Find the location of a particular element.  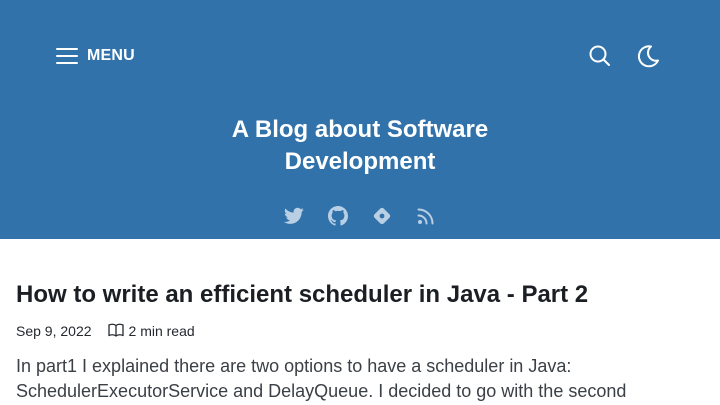

book-icon is located at coordinates (115, 331).